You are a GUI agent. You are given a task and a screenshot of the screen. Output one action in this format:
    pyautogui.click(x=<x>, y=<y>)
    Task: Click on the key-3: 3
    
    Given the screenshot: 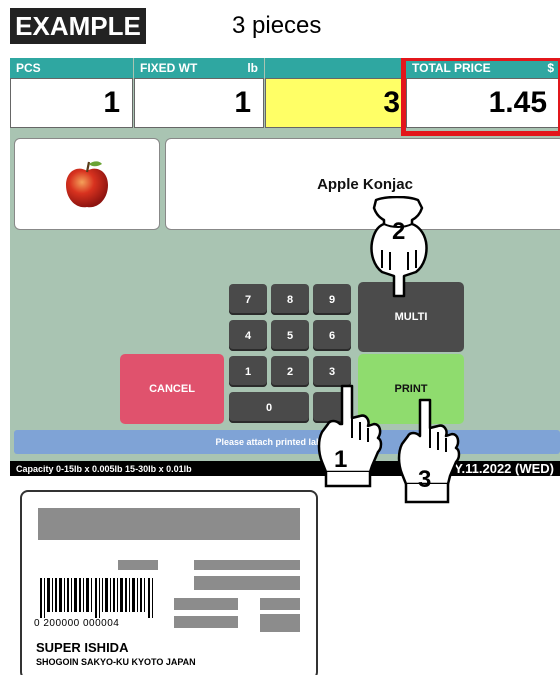 What is the action you would take?
    pyautogui.click(x=332, y=371)
    